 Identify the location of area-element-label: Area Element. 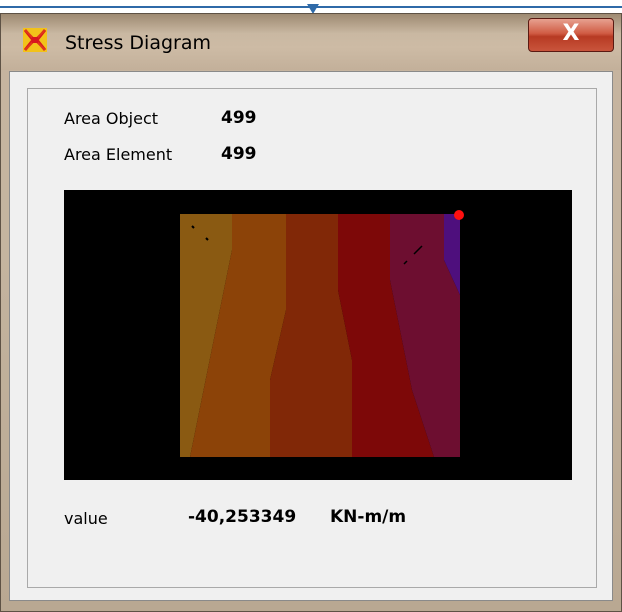
(118, 154).